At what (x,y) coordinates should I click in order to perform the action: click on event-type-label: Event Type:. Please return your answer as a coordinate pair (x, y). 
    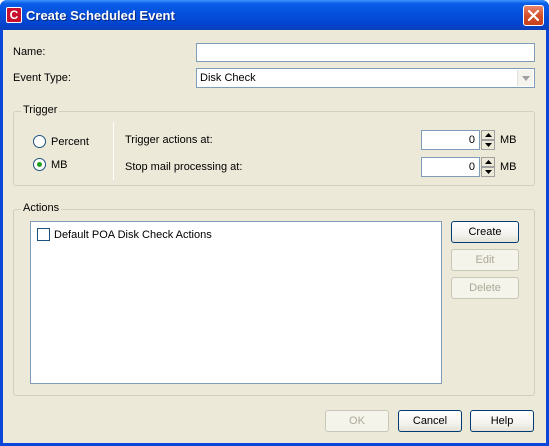
    Looking at the image, I should click on (42, 78).